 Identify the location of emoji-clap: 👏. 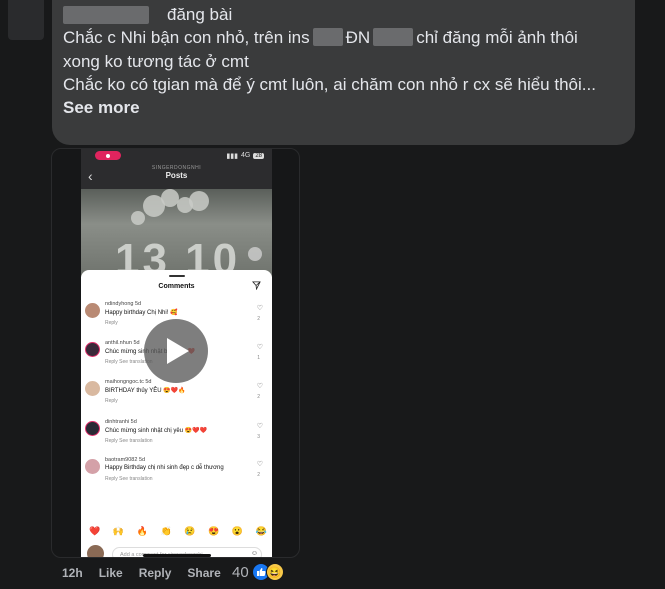
(166, 531).